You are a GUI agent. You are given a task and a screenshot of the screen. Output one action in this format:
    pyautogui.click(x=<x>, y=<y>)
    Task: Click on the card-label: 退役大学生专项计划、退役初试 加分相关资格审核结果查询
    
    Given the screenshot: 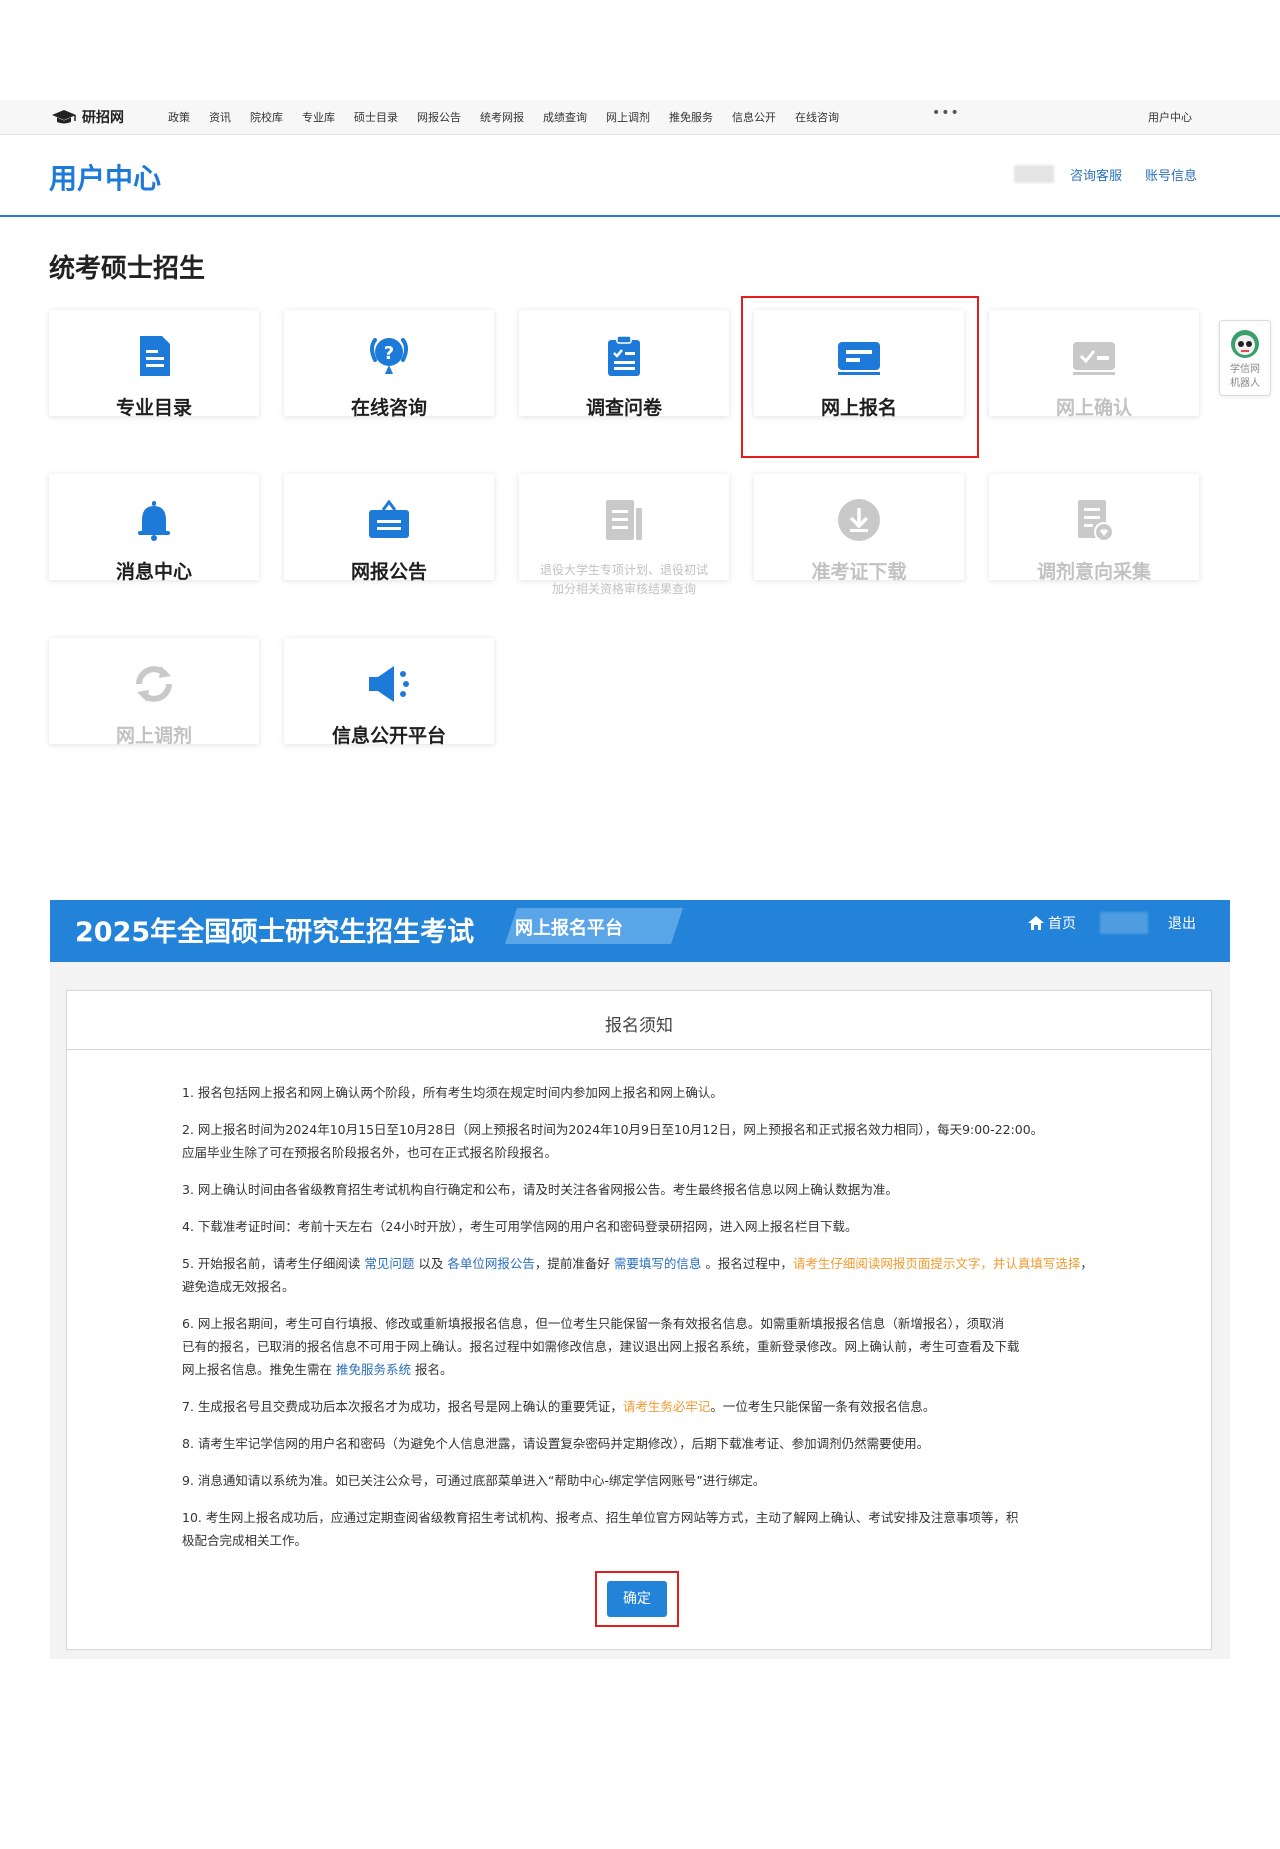 What is the action you would take?
    pyautogui.click(x=623, y=579)
    